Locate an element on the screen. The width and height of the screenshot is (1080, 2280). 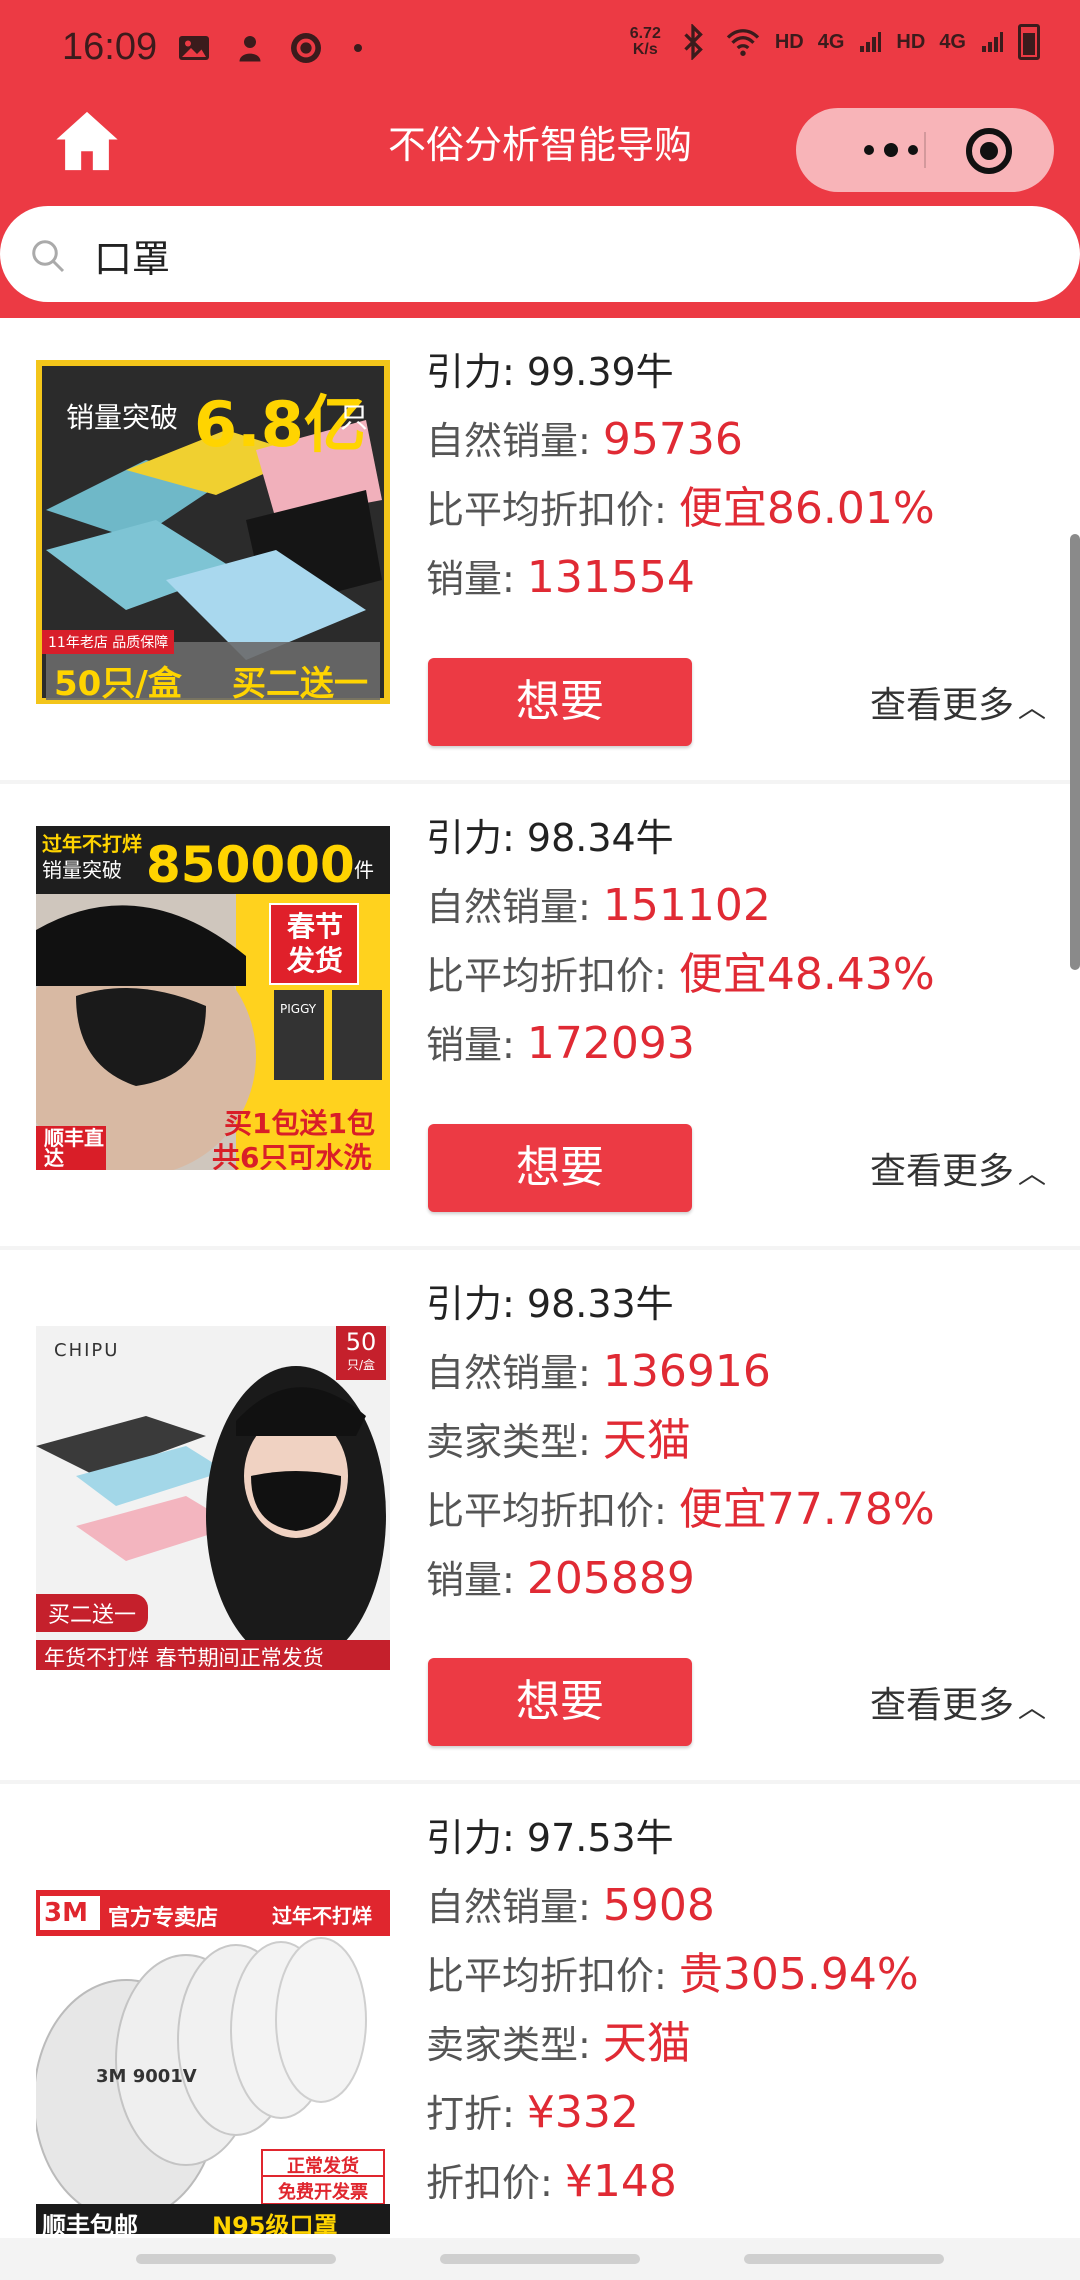
stat-value: 205889 is located at coordinates (610, 1578).